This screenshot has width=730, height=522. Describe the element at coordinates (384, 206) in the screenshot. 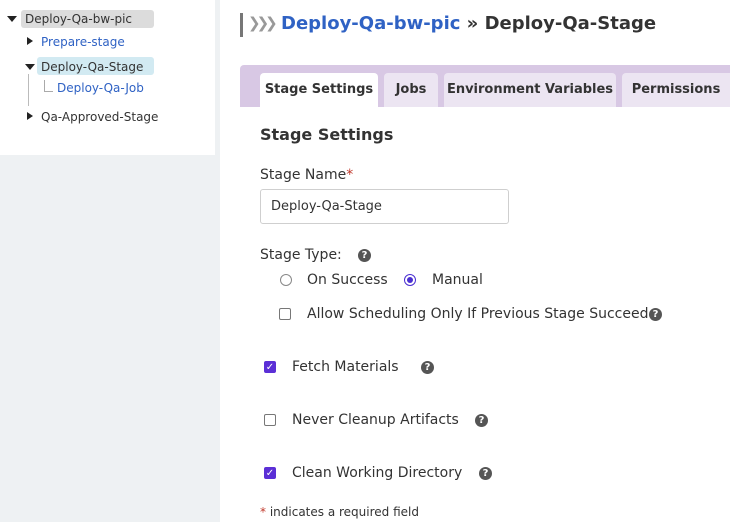

I see `stage-name-input` at that location.